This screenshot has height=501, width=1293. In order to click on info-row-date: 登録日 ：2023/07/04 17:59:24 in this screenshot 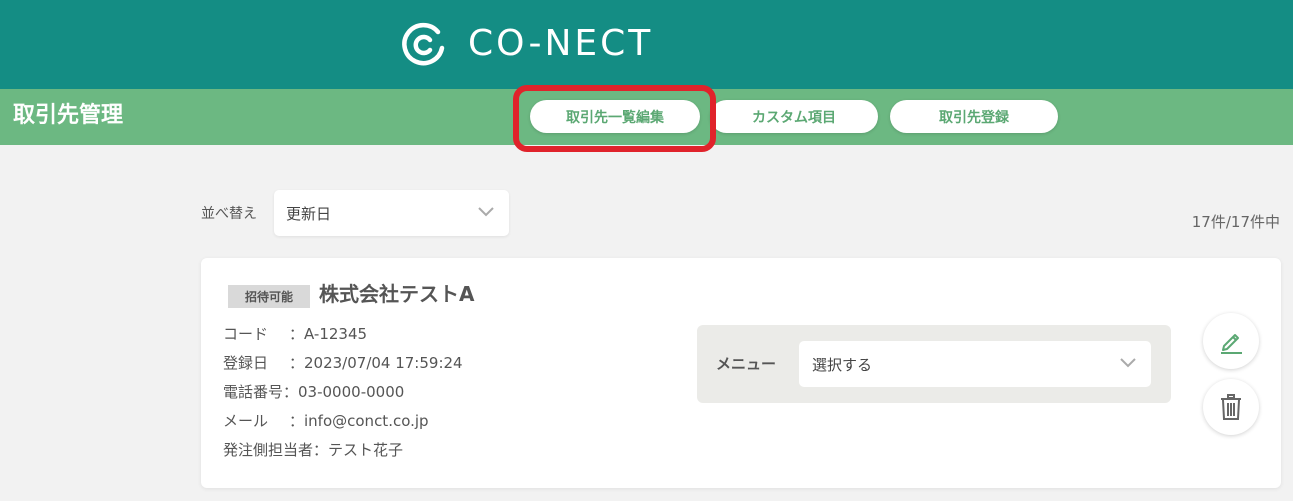, I will do `click(343, 366)`.